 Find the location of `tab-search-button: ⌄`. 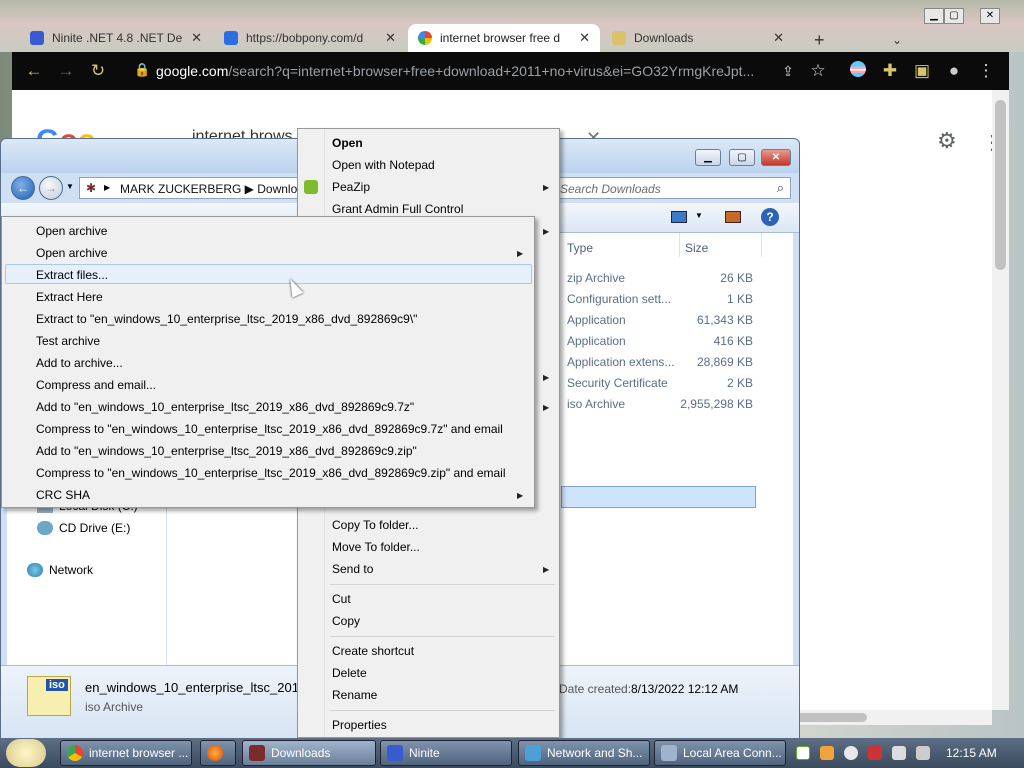

tab-search-button: ⌄ is located at coordinates (894, 40).